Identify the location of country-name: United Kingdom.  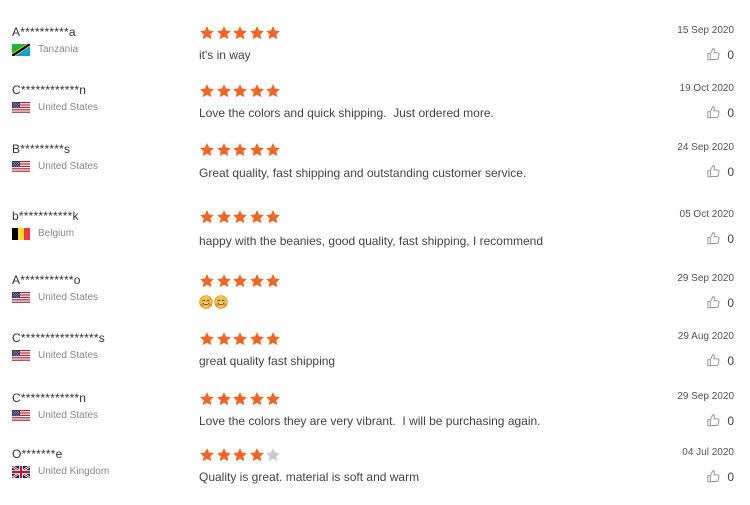
(74, 471).